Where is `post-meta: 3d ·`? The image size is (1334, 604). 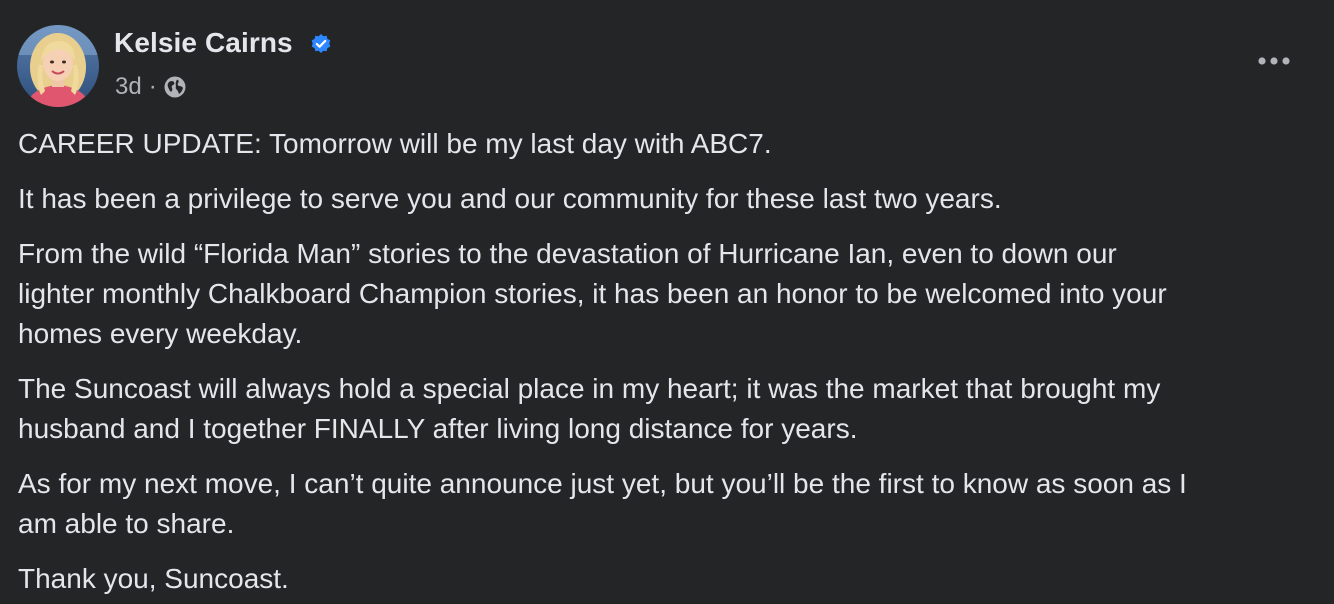
post-meta: 3d · is located at coordinates (151, 87).